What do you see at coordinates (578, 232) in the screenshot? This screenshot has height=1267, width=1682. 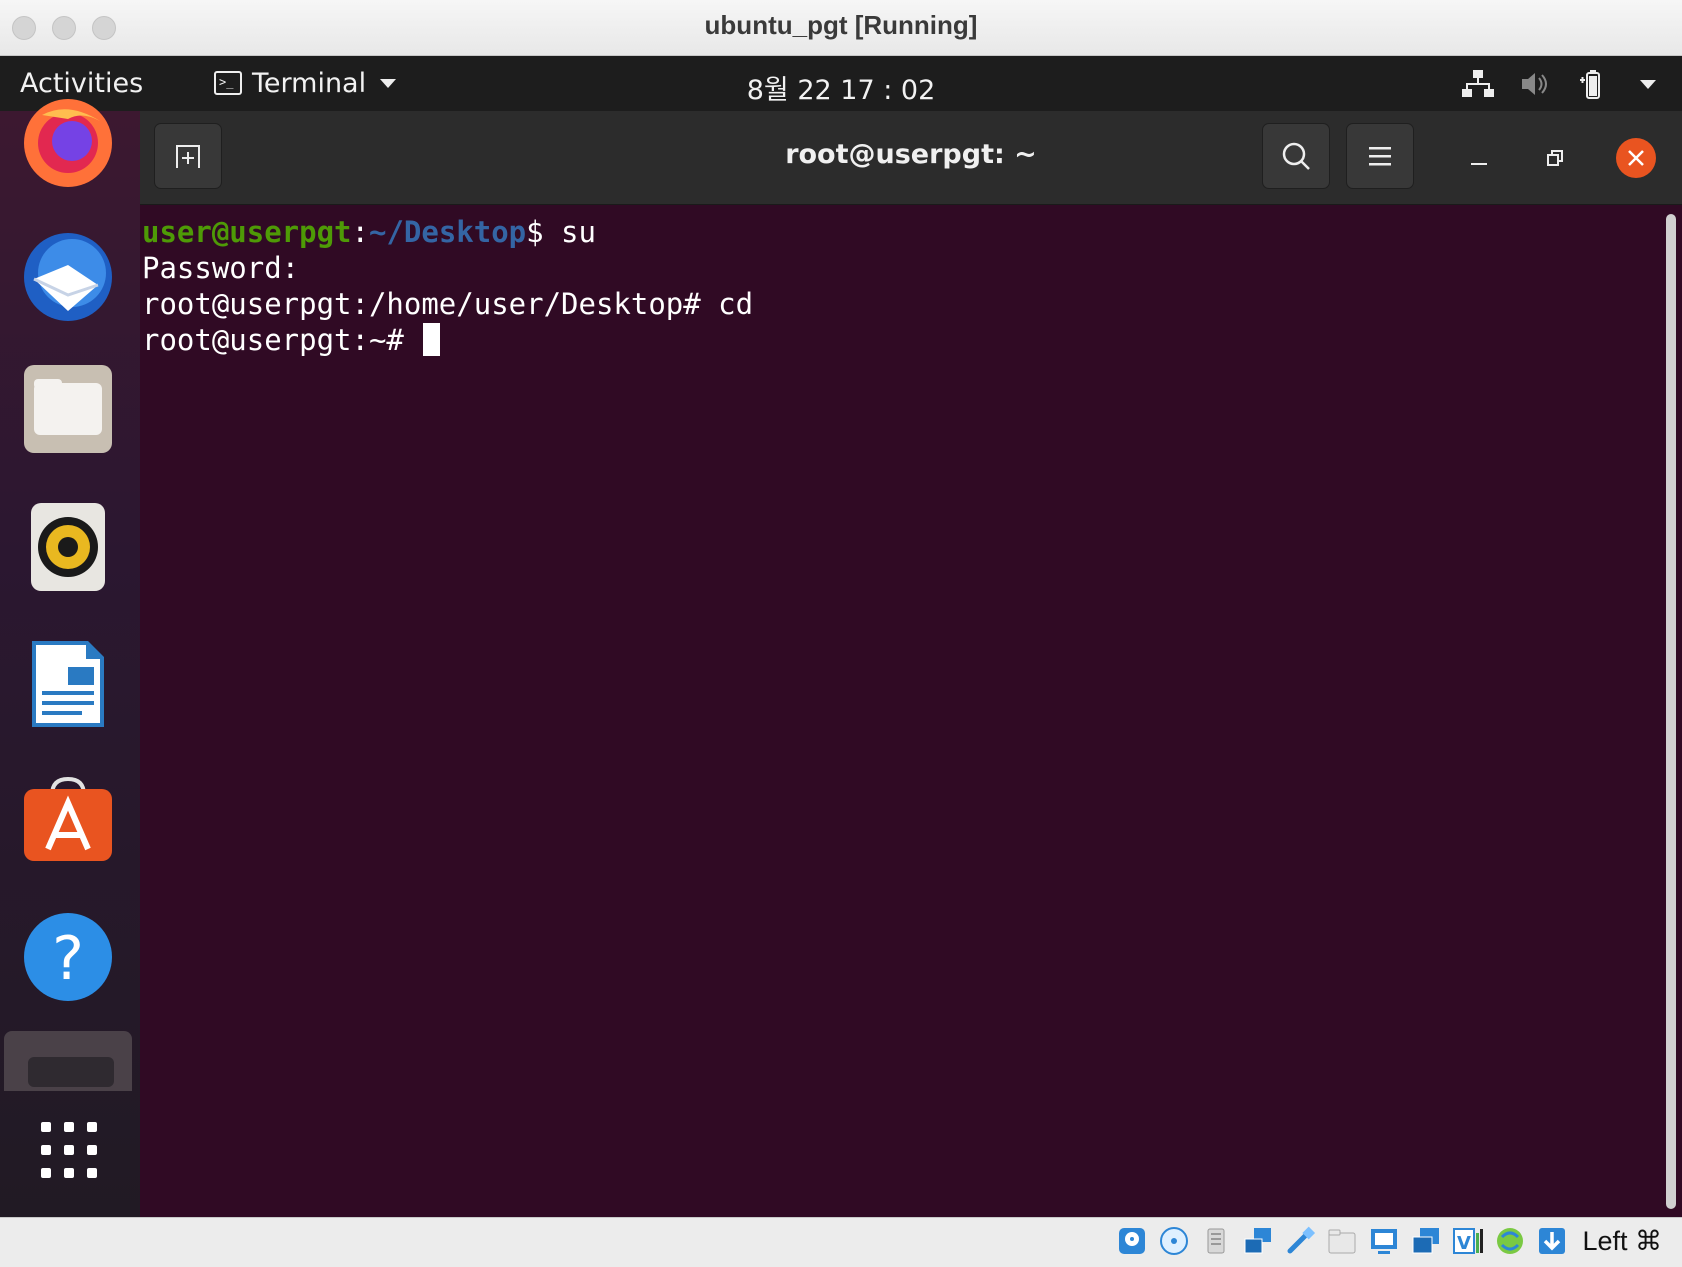 I see `command-text: su` at bounding box center [578, 232].